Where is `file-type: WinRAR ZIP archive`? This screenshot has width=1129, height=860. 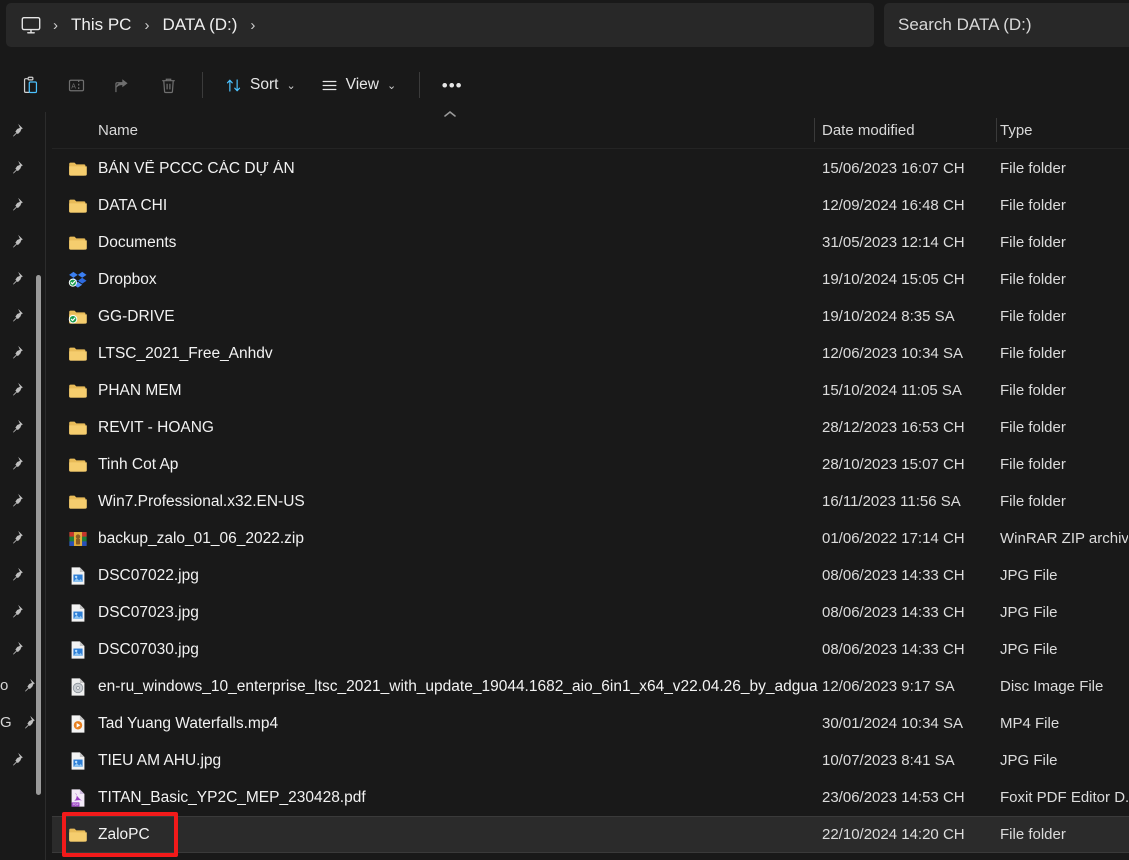 file-type: WinRAR ZIP archive is located at coordinates (1064, 538).